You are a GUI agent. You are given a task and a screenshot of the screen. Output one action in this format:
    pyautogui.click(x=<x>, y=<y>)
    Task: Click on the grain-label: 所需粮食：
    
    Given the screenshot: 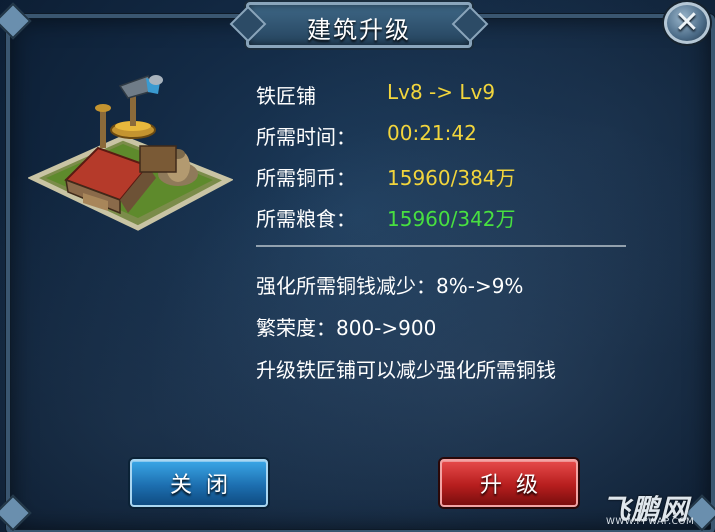 What is the action you would take?
    pyautogui.click(x=306, y=219)
    